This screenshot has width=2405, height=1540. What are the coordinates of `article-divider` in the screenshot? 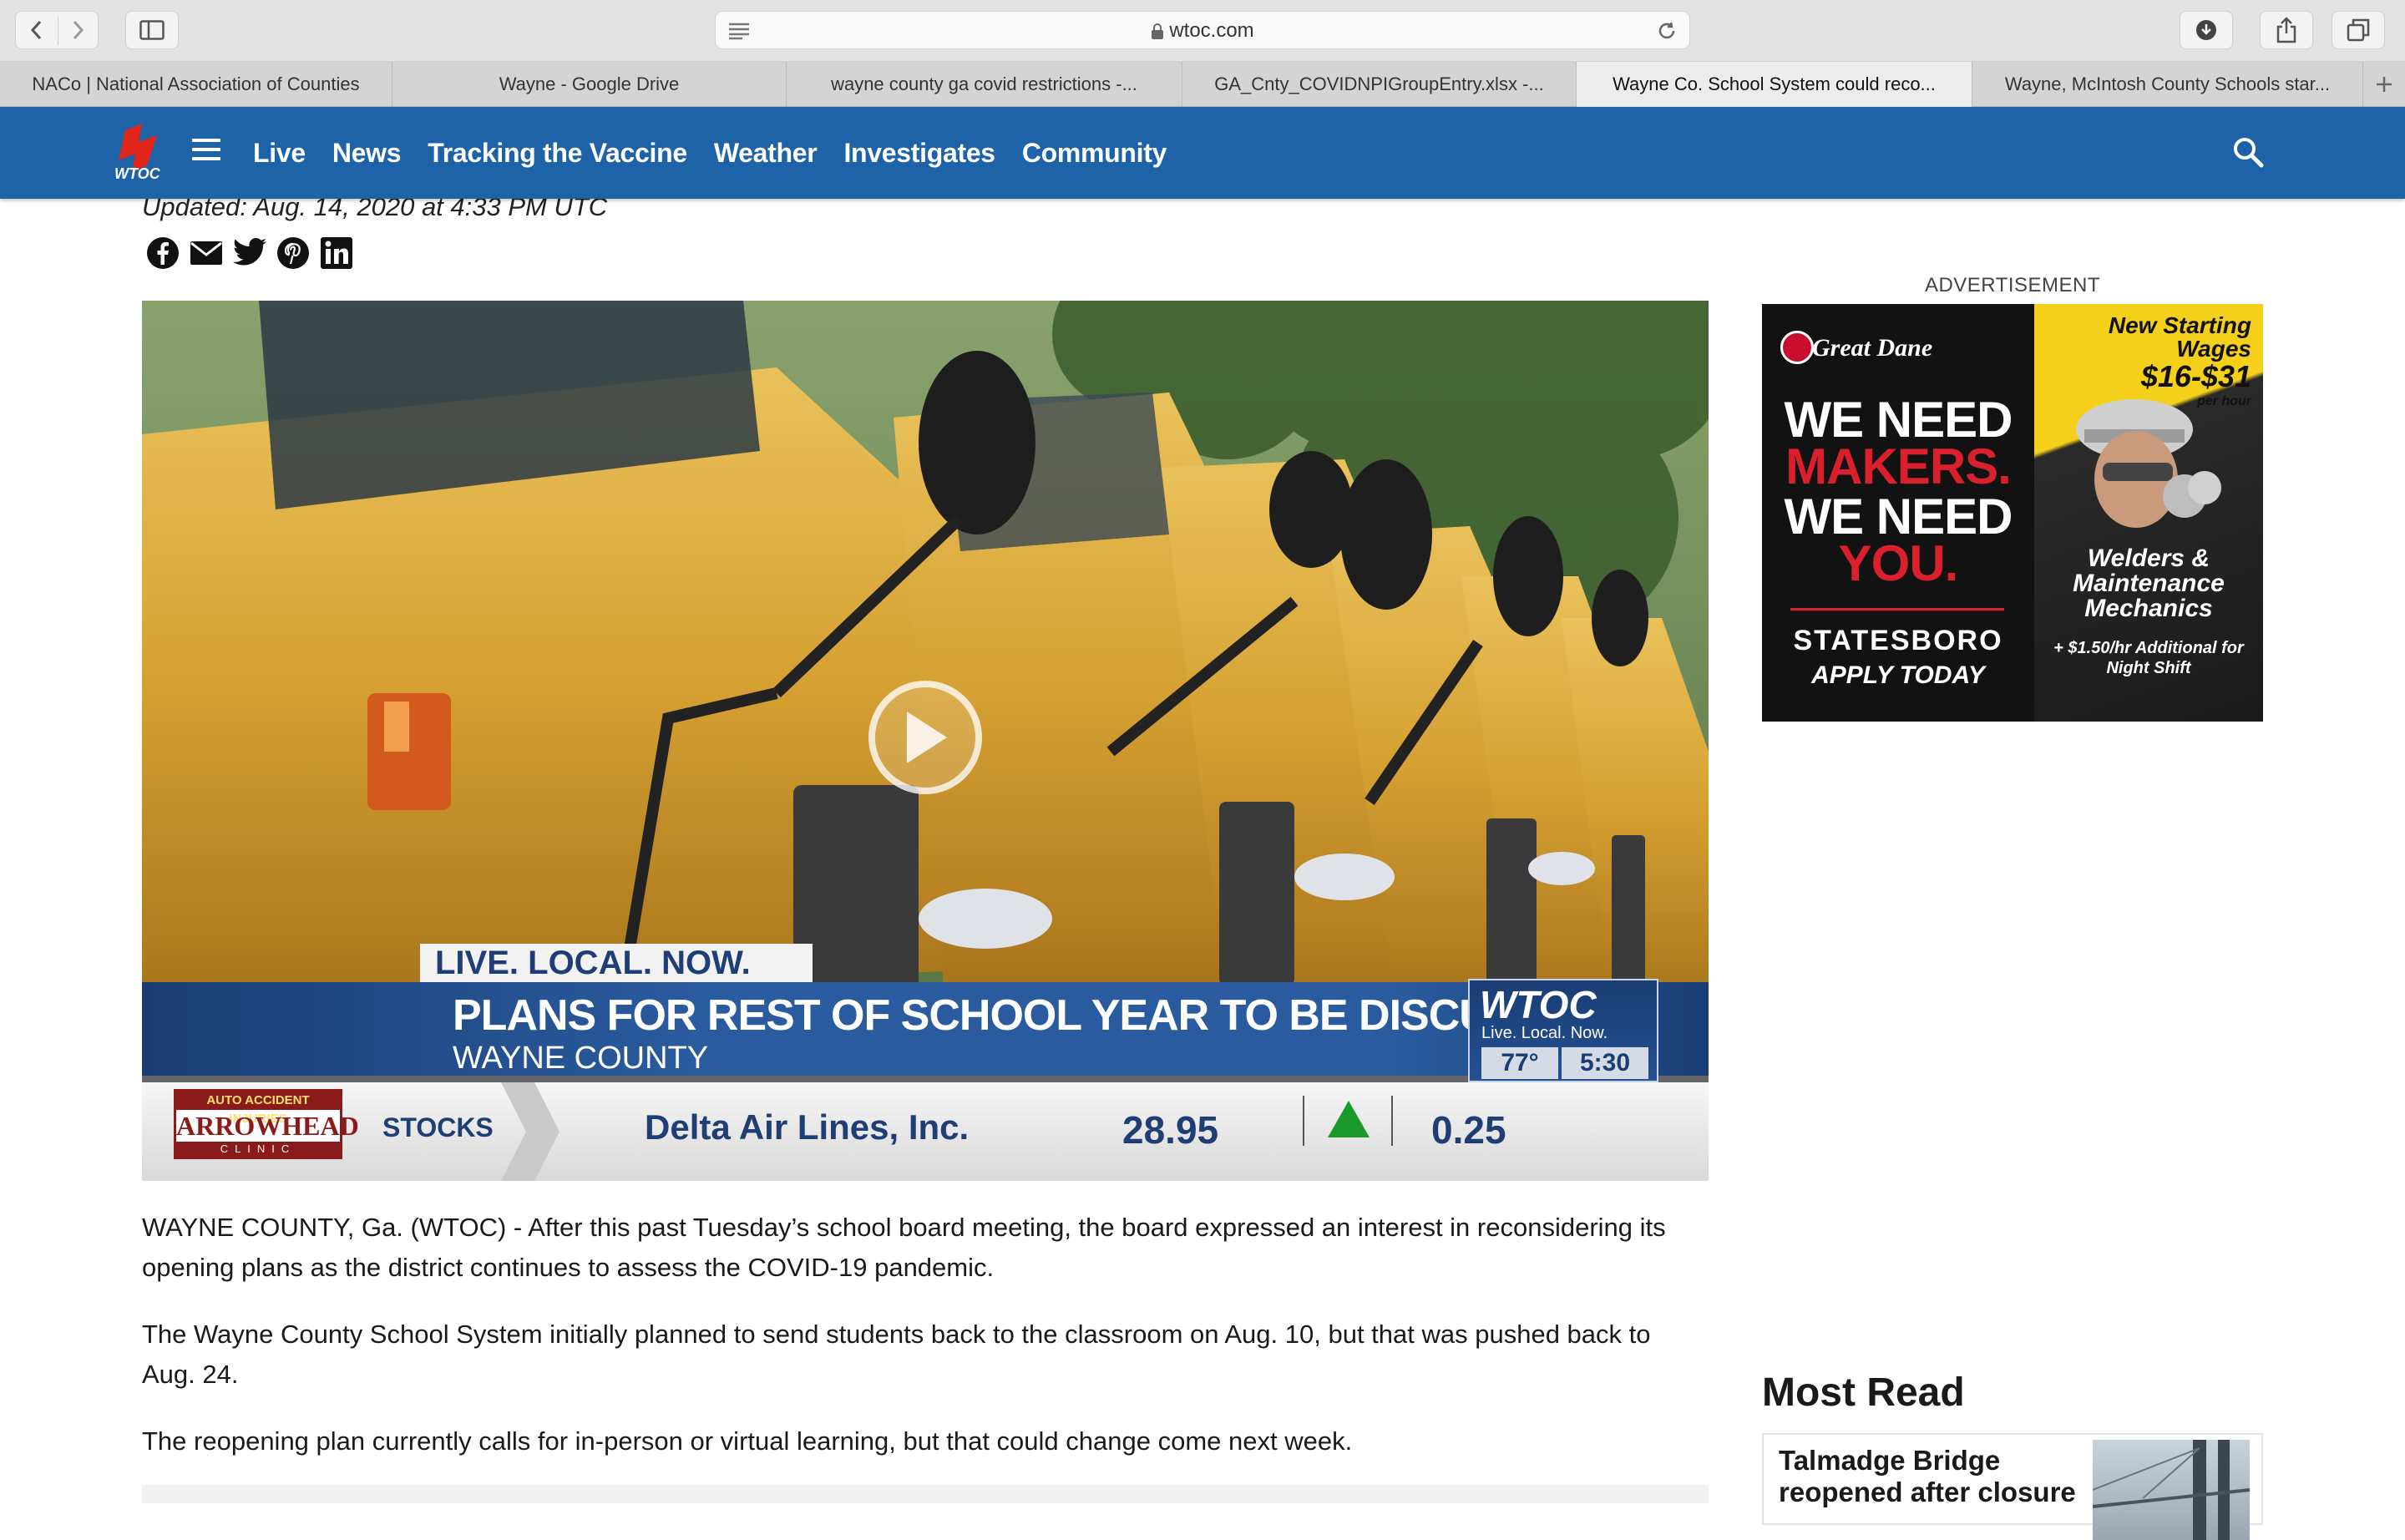 It's located at (925, 1494).